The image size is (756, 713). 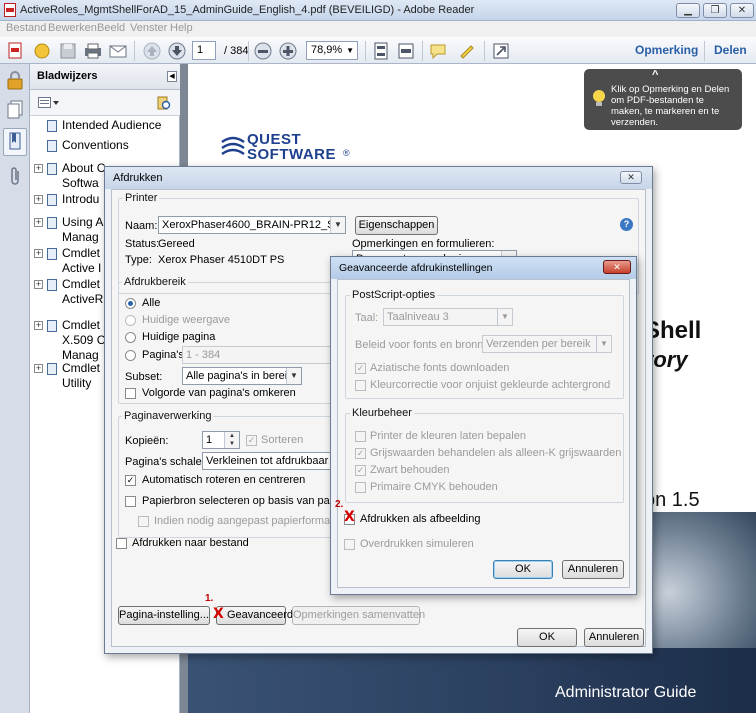 What do you see at coordinates (68, 292) in the screenshot?
I see `bookmark-item: + Cmdlet ActiveR` at bounding box center [68, 292].